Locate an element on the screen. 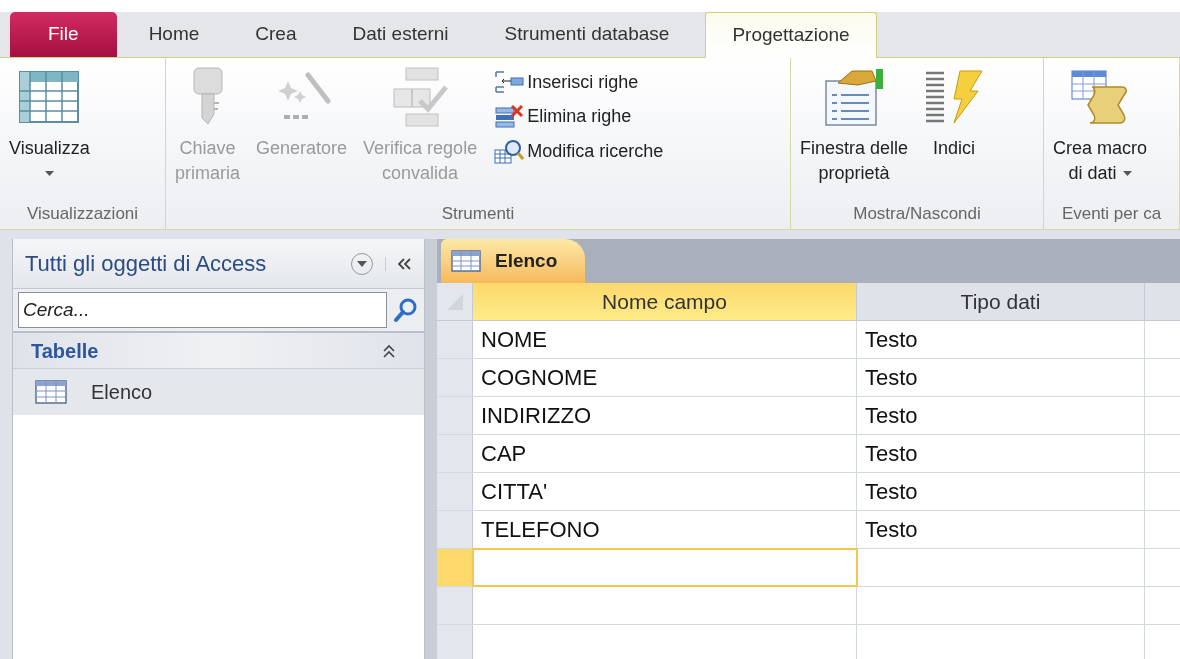 The width and height of the screenshot is (1180, 659). empty-column-header is located at coordinates (1162, 301).